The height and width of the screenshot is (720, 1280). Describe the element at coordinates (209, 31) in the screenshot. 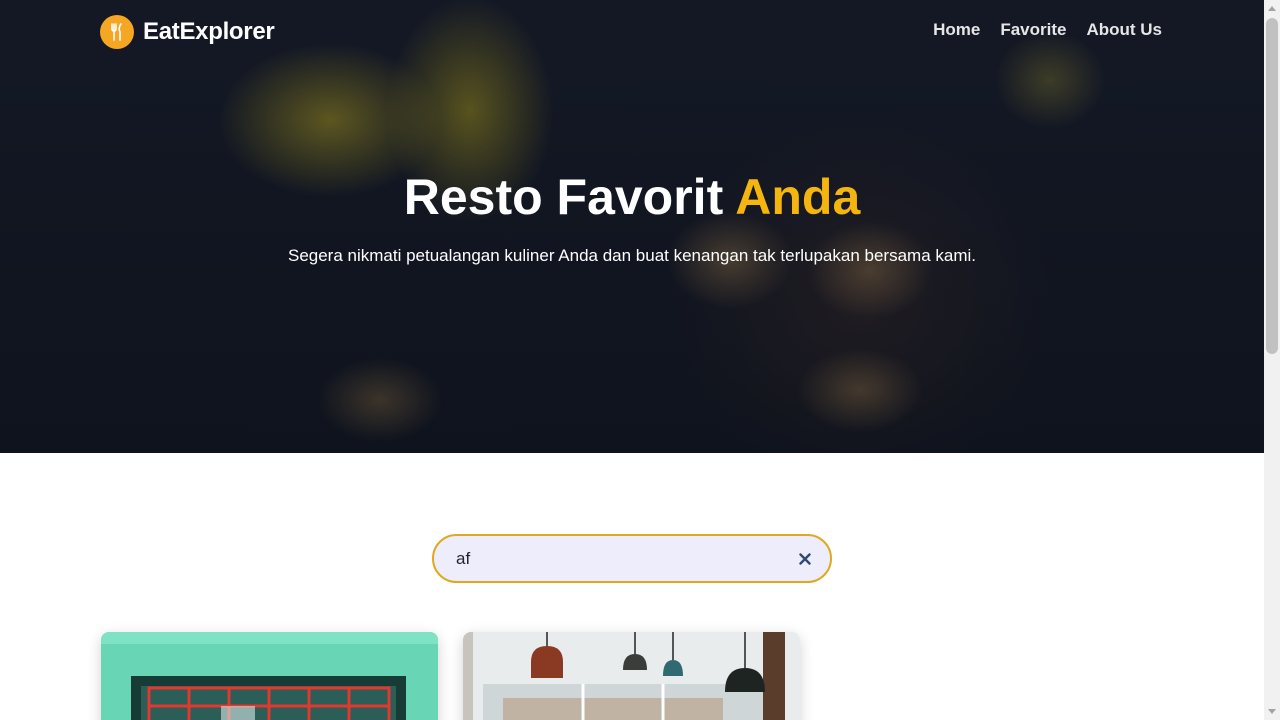

I see `brand-name: EatExplorer` at that location.